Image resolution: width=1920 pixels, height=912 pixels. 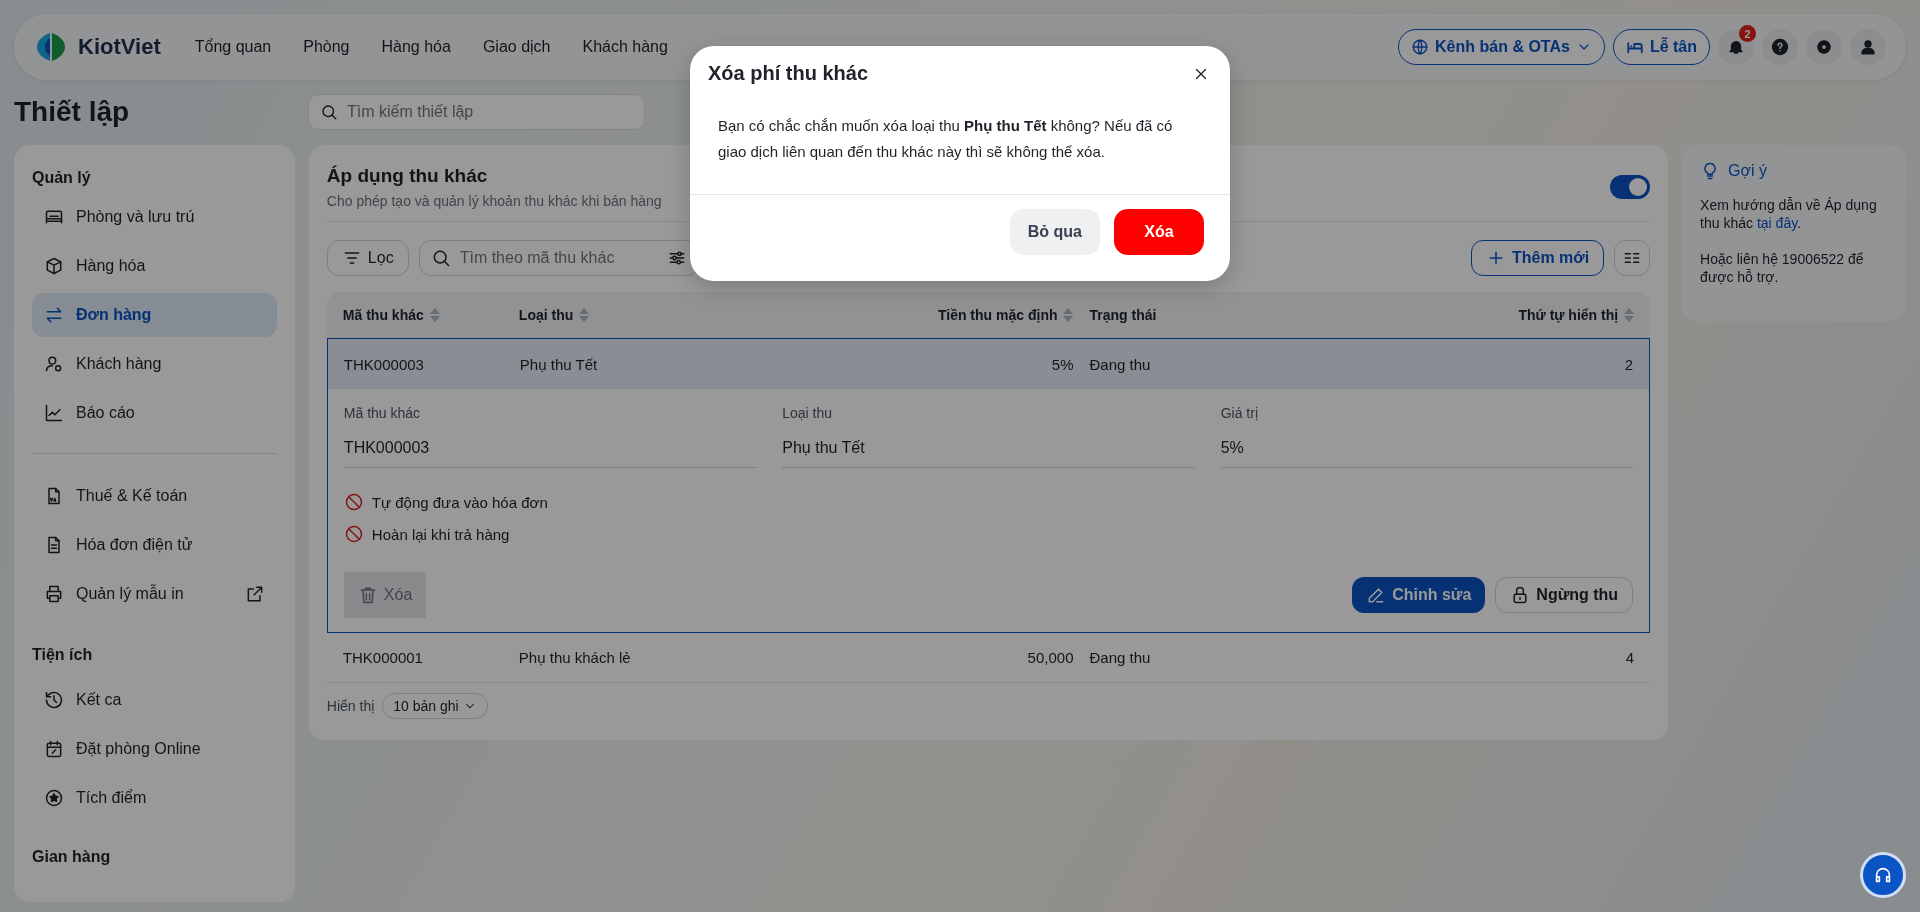 I want to click on sidebar-section-title: Gian hàng, so click(x=72, y=857).